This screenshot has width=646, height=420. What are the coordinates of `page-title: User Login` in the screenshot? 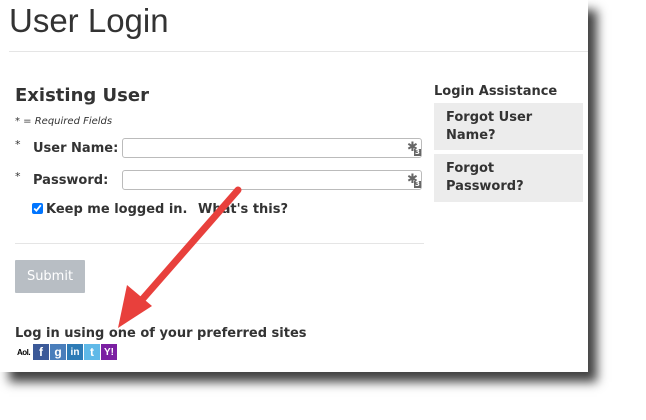 It's located at (89, 20).